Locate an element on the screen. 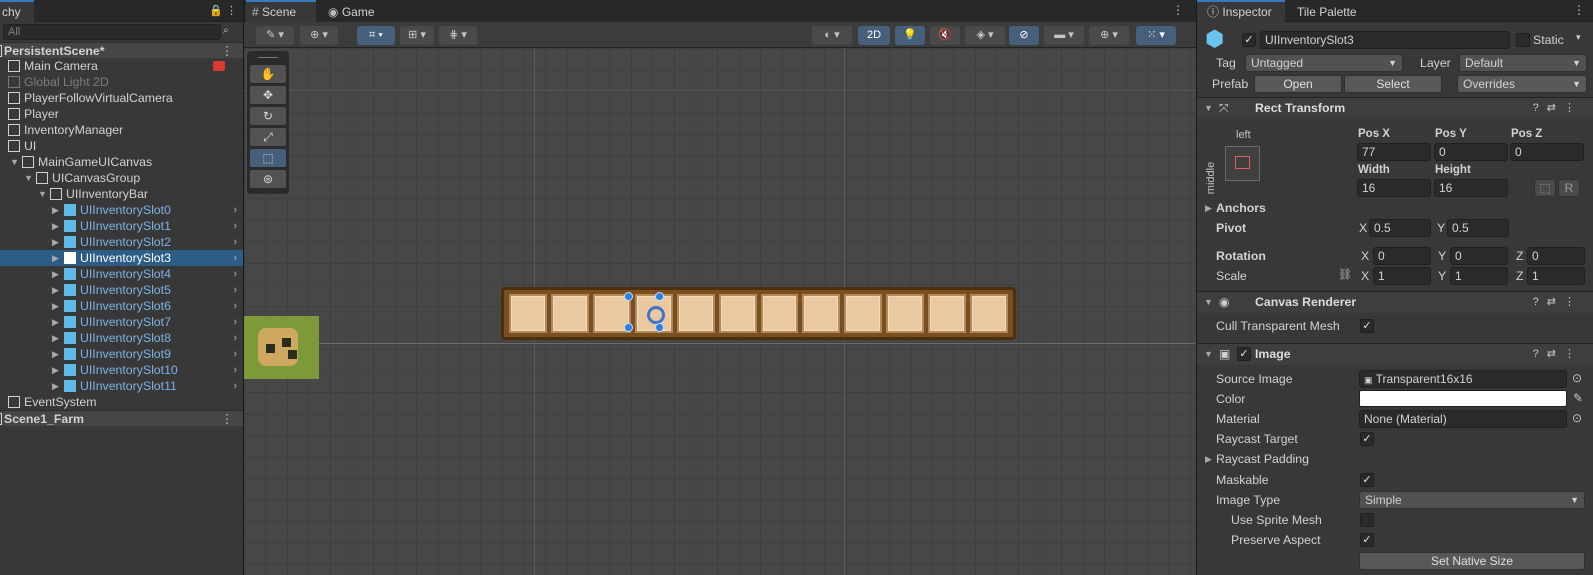  cull-transparent-mesh-checkbox: ✓ is located at coordinates (1367, 326).